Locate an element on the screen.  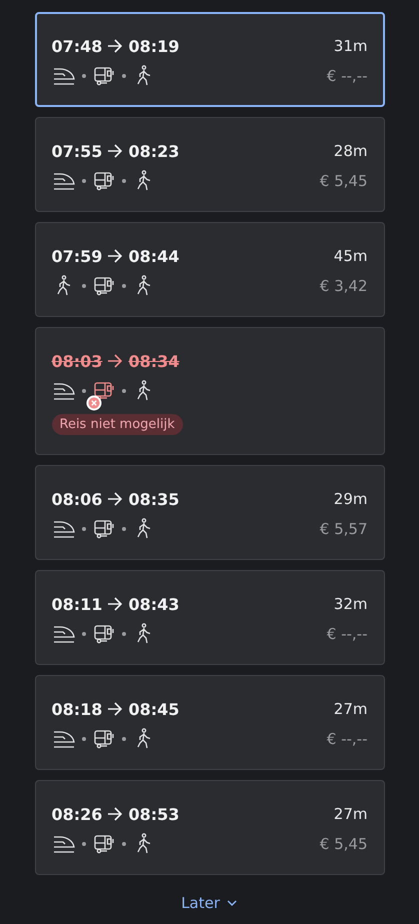
trip-price: € 3,42 is located at coordinates (344, 286).